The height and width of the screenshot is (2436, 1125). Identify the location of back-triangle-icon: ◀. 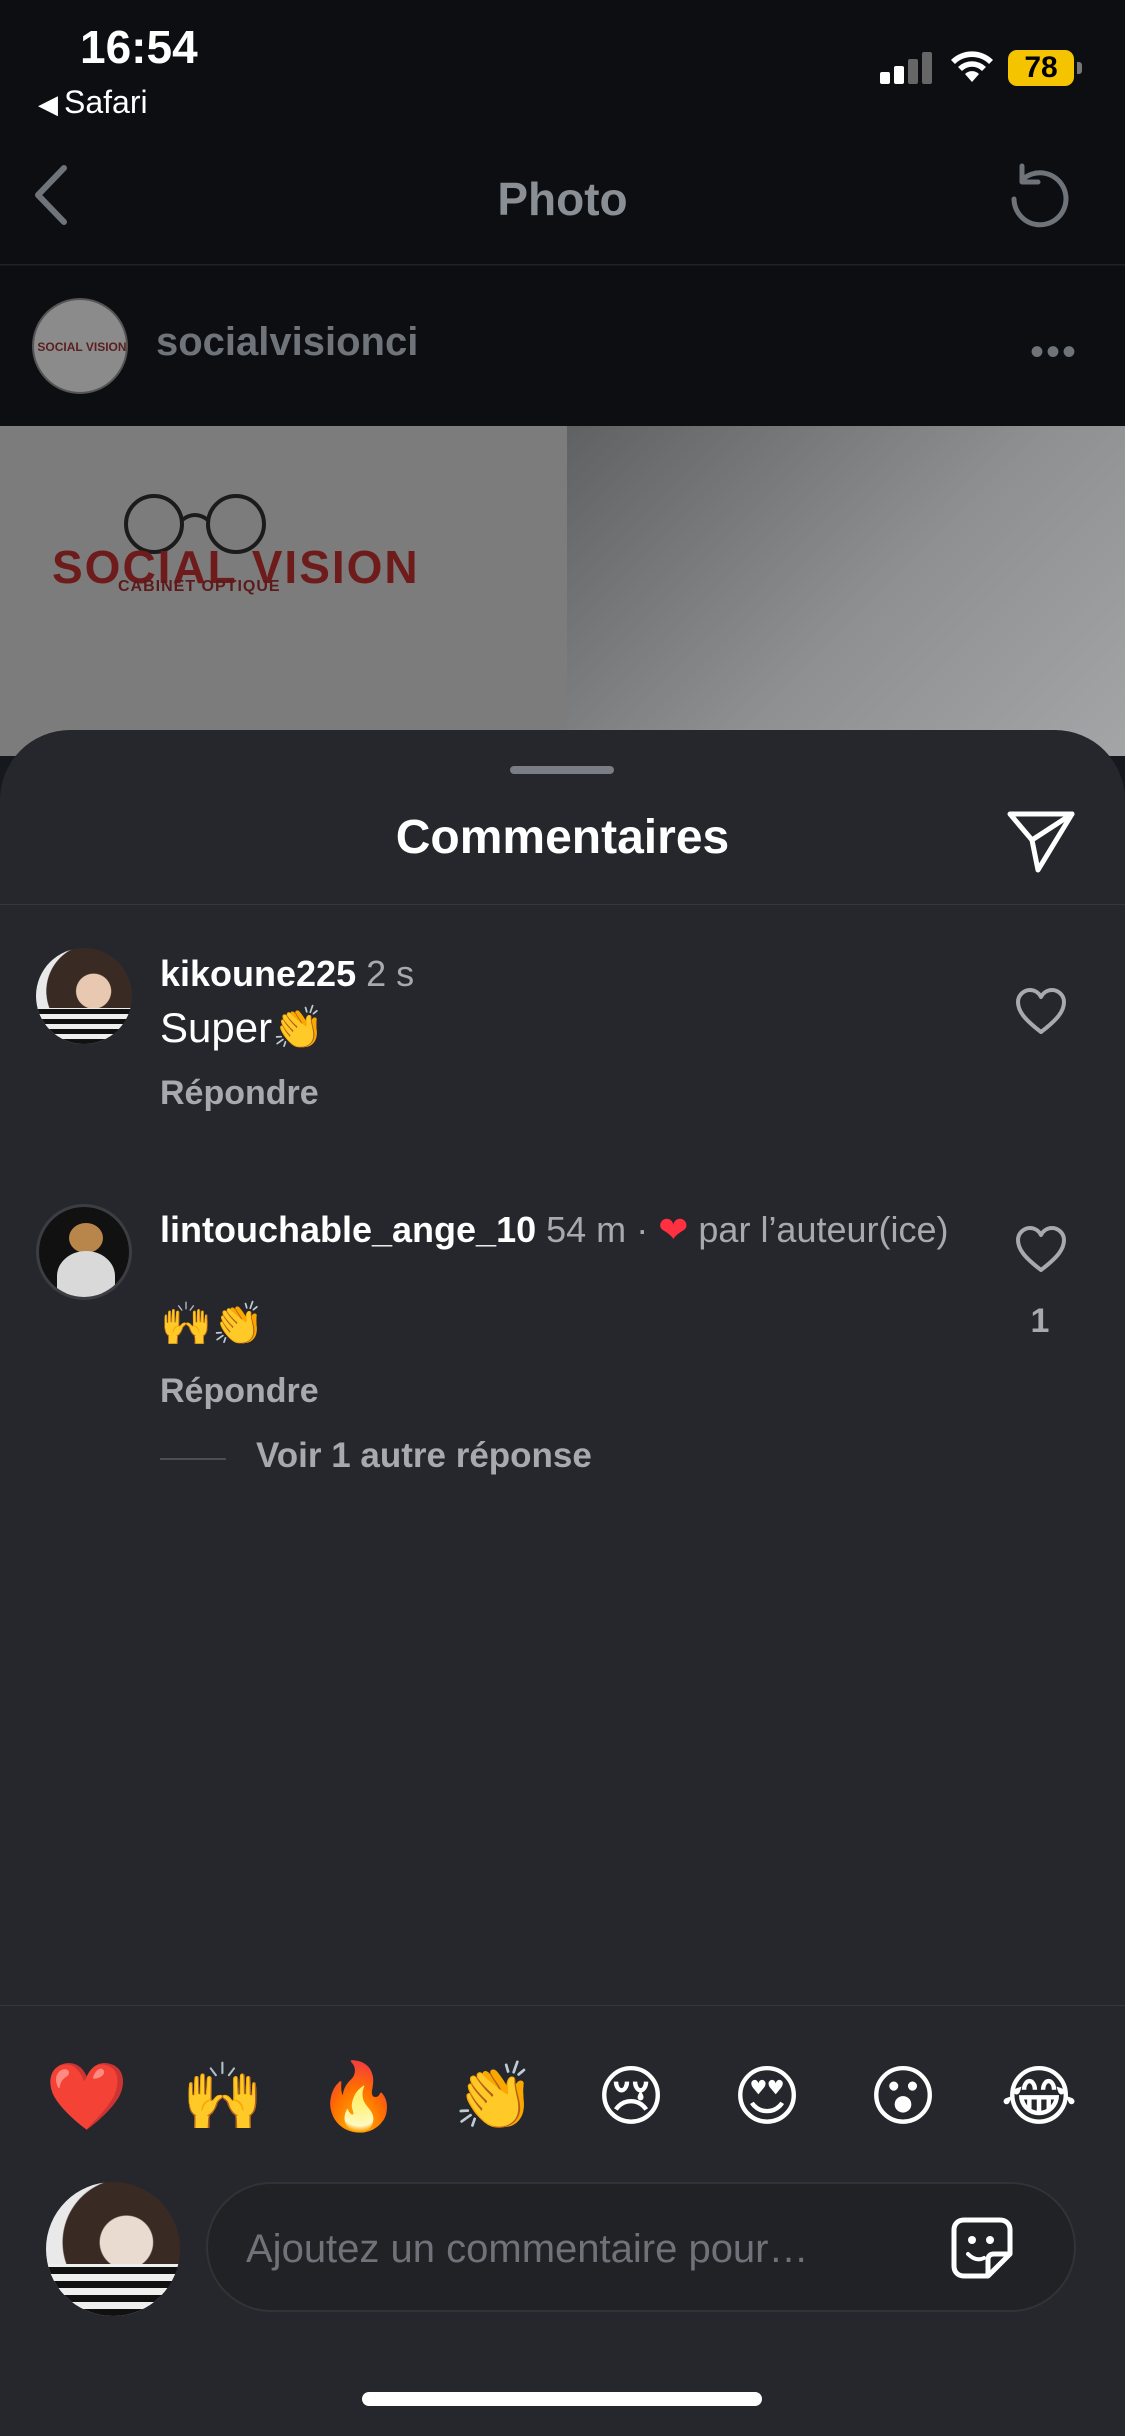
(48, 104).